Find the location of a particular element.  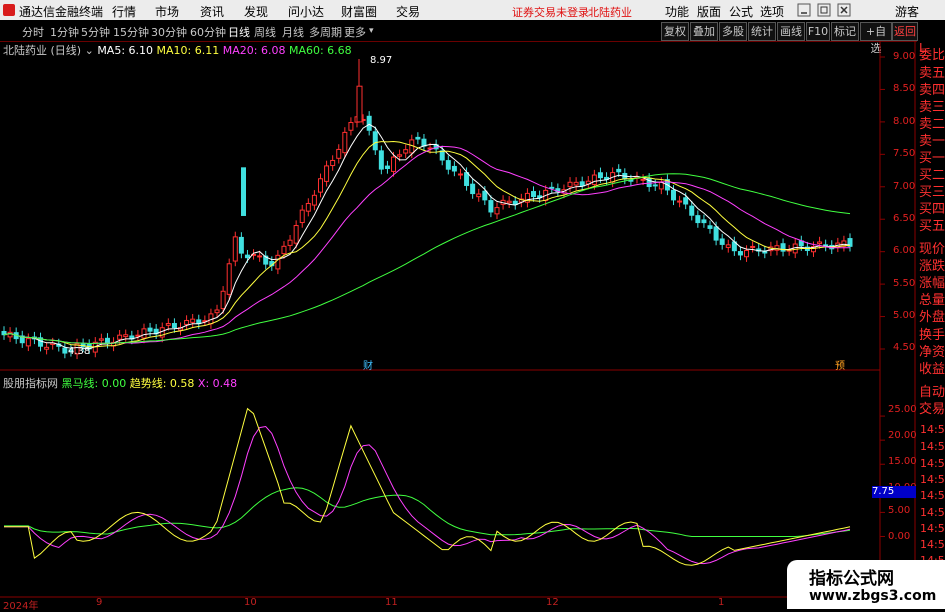

x-axis-label: 12 is located at coordinates (552, 602).